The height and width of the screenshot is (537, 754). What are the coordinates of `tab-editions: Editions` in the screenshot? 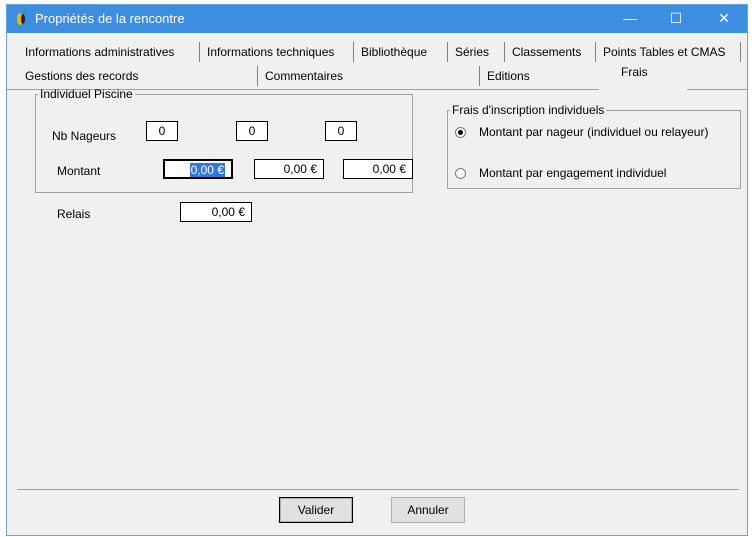 It's located at (506, 76).